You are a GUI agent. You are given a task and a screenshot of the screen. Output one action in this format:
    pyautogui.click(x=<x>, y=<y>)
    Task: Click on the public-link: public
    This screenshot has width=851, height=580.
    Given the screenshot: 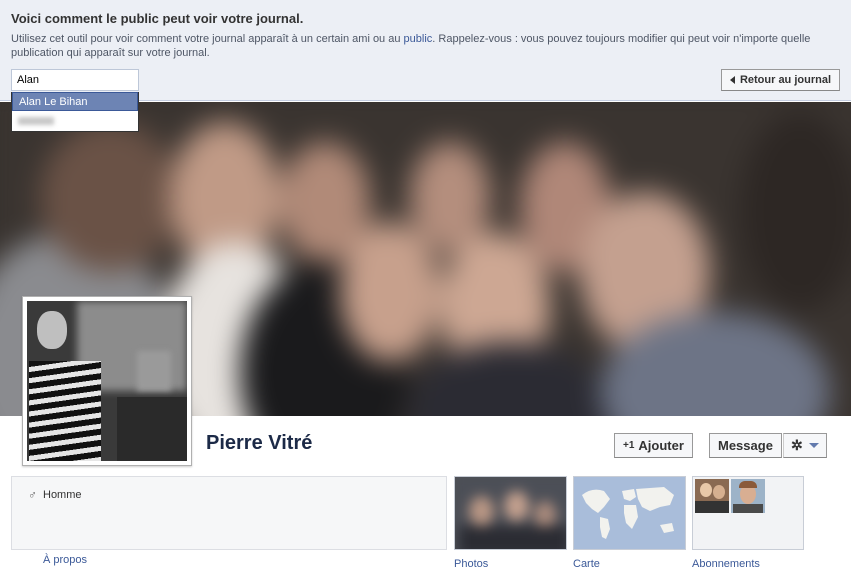 What is the action you would take?
    pyautogui.click(x=418, y=39)
    